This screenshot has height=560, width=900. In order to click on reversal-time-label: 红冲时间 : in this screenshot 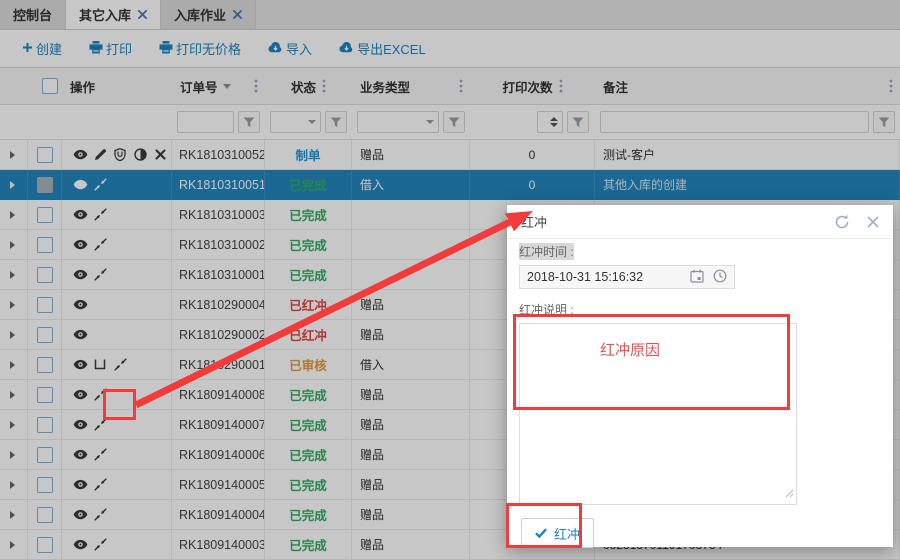, I will do `click(546, 251)`.